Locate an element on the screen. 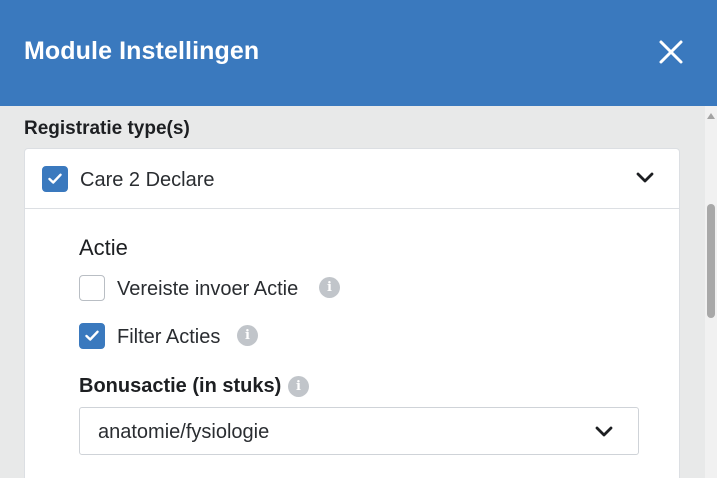  required-action-label: Vereiste invoer Actie is located at coordinates (208, 289).